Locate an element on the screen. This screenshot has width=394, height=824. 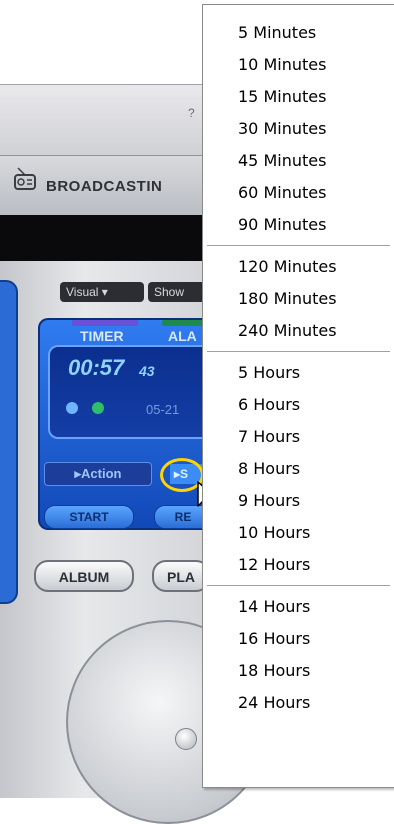
album-button: ALBUM is located at coordinates (84, 576).